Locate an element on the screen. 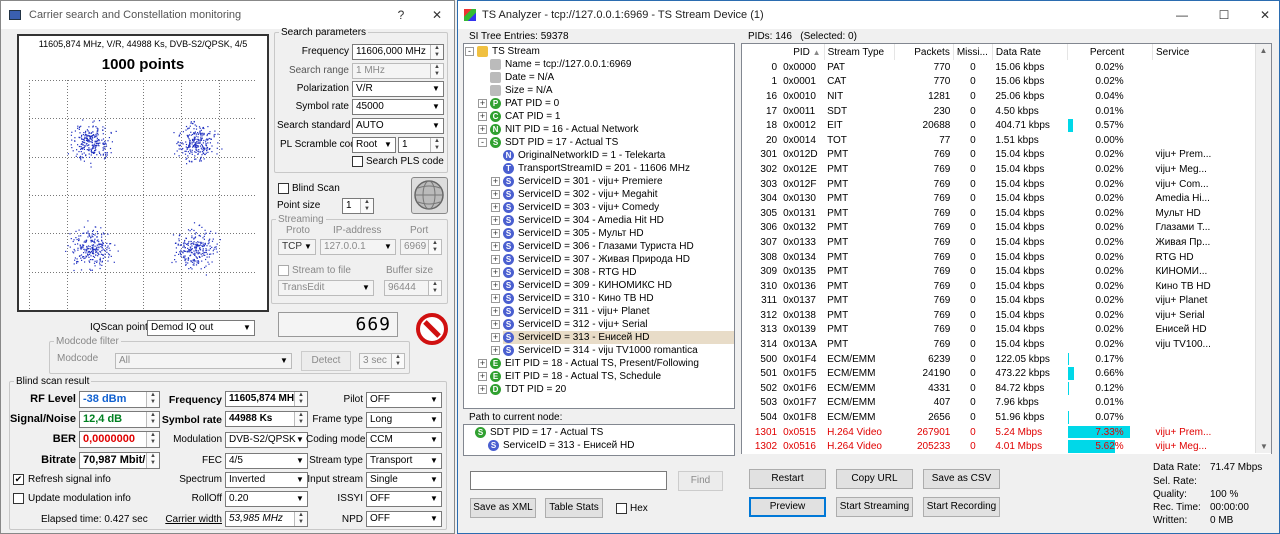 The height and width of the screenshot is (534, 1280). search-pls-checkbox is located at coordinates (357, 161).